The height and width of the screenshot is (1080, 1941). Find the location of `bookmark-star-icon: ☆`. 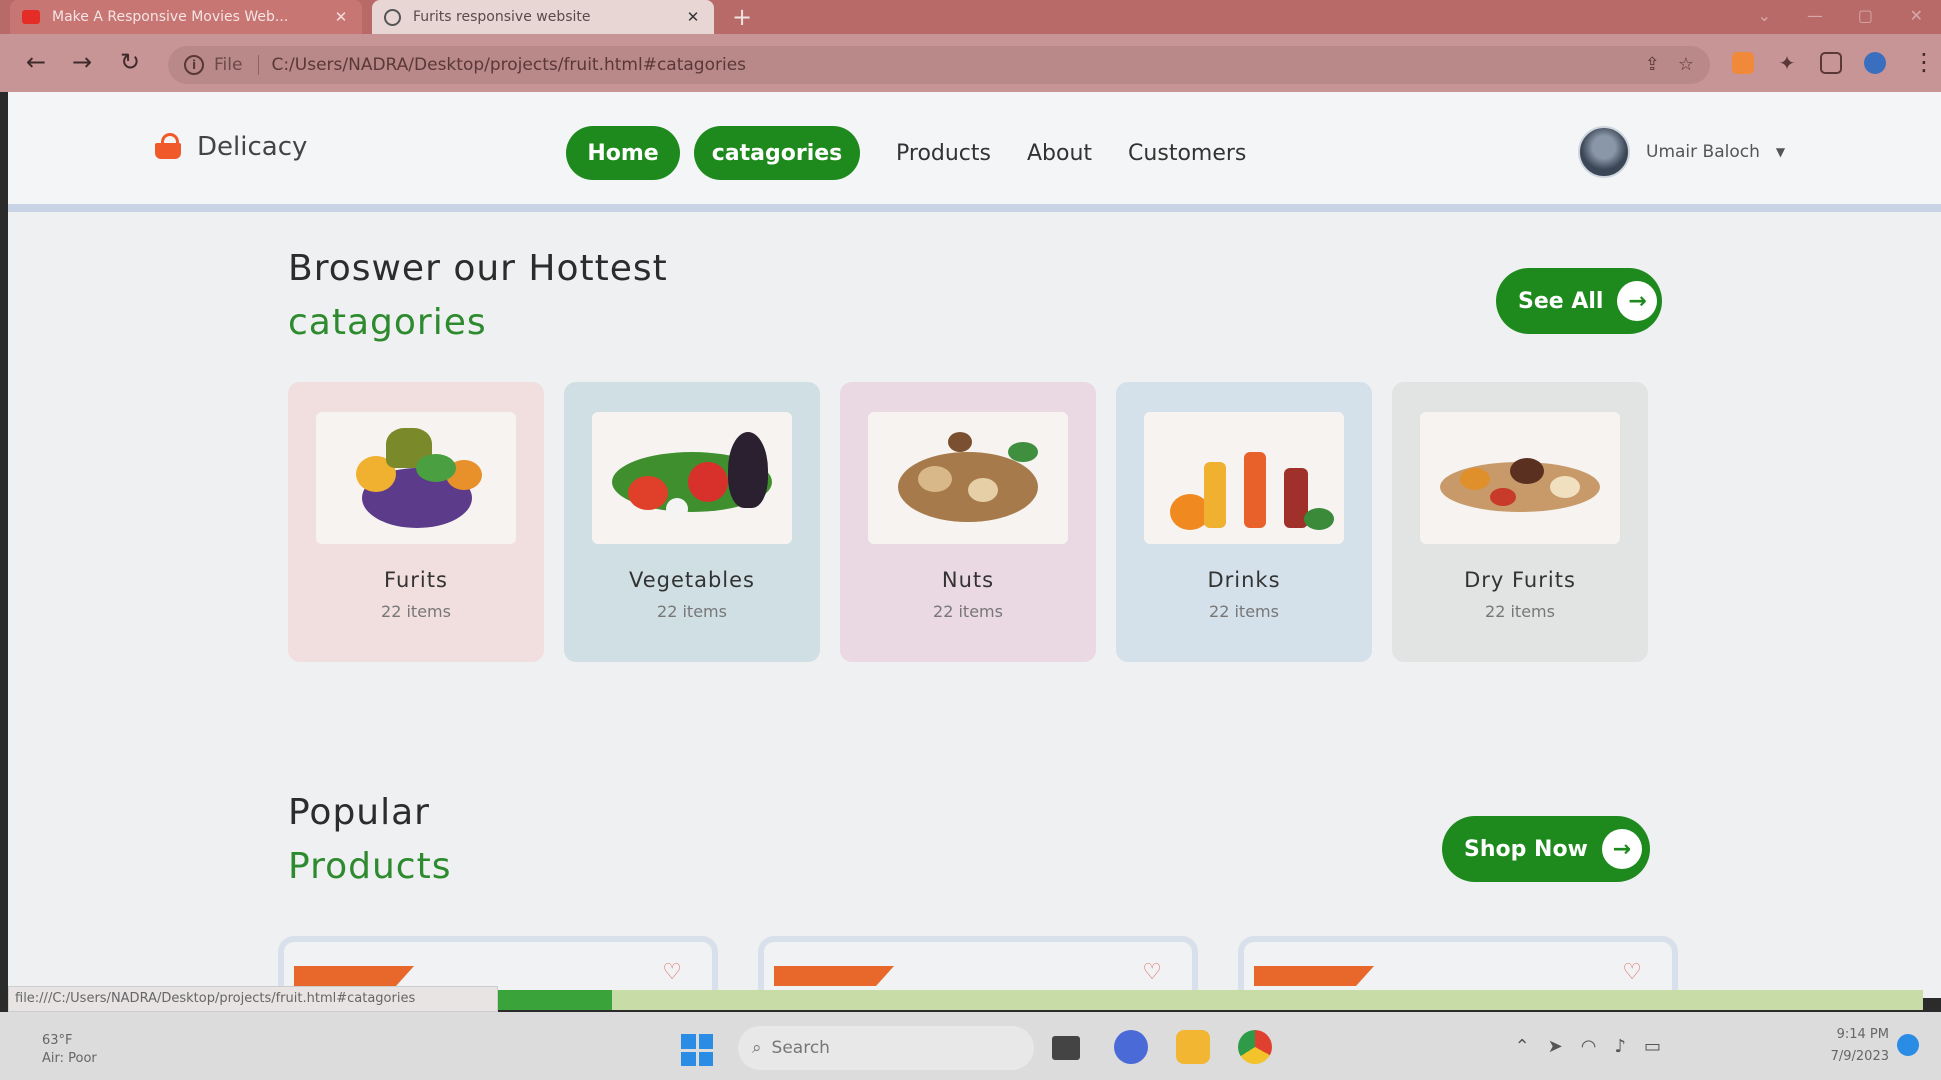

bookmark-star-icon: ☆ is located at coordinates (1686, 64).